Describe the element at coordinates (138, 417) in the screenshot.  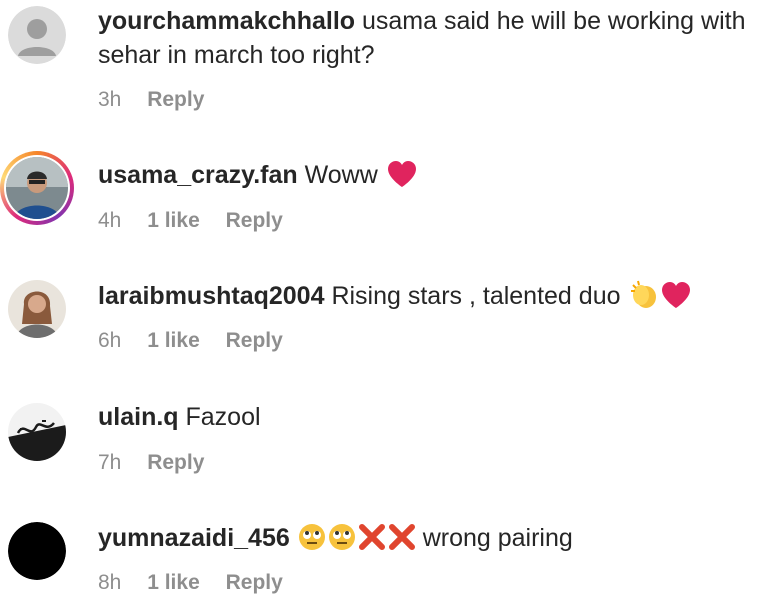
I see `comment-username: ulain.q` at that location.